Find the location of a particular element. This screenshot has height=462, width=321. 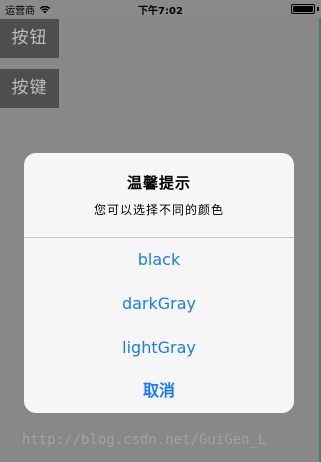

black-button: black is located at coordinates (159, 260).